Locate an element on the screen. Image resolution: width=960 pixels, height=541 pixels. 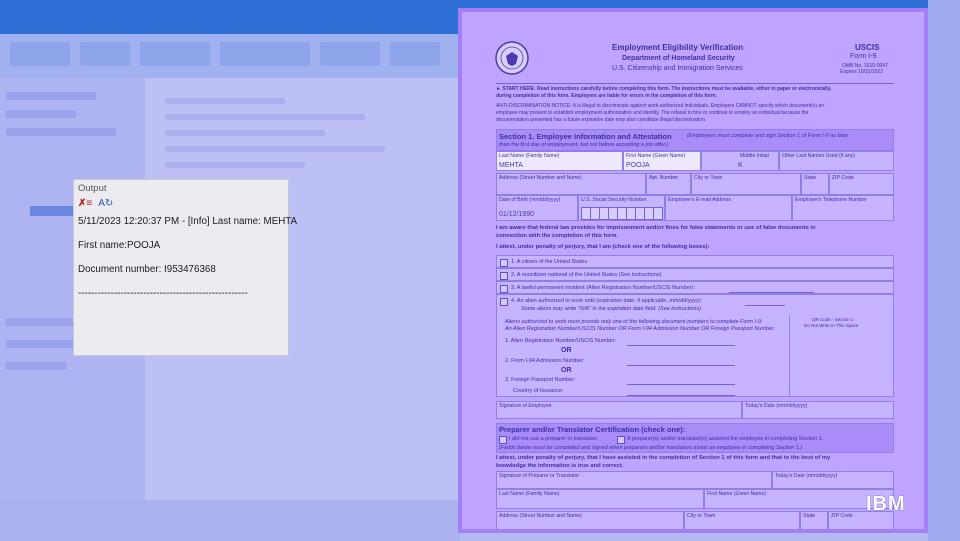
form-number: Form I-9 is located at coordinates (863, 56).